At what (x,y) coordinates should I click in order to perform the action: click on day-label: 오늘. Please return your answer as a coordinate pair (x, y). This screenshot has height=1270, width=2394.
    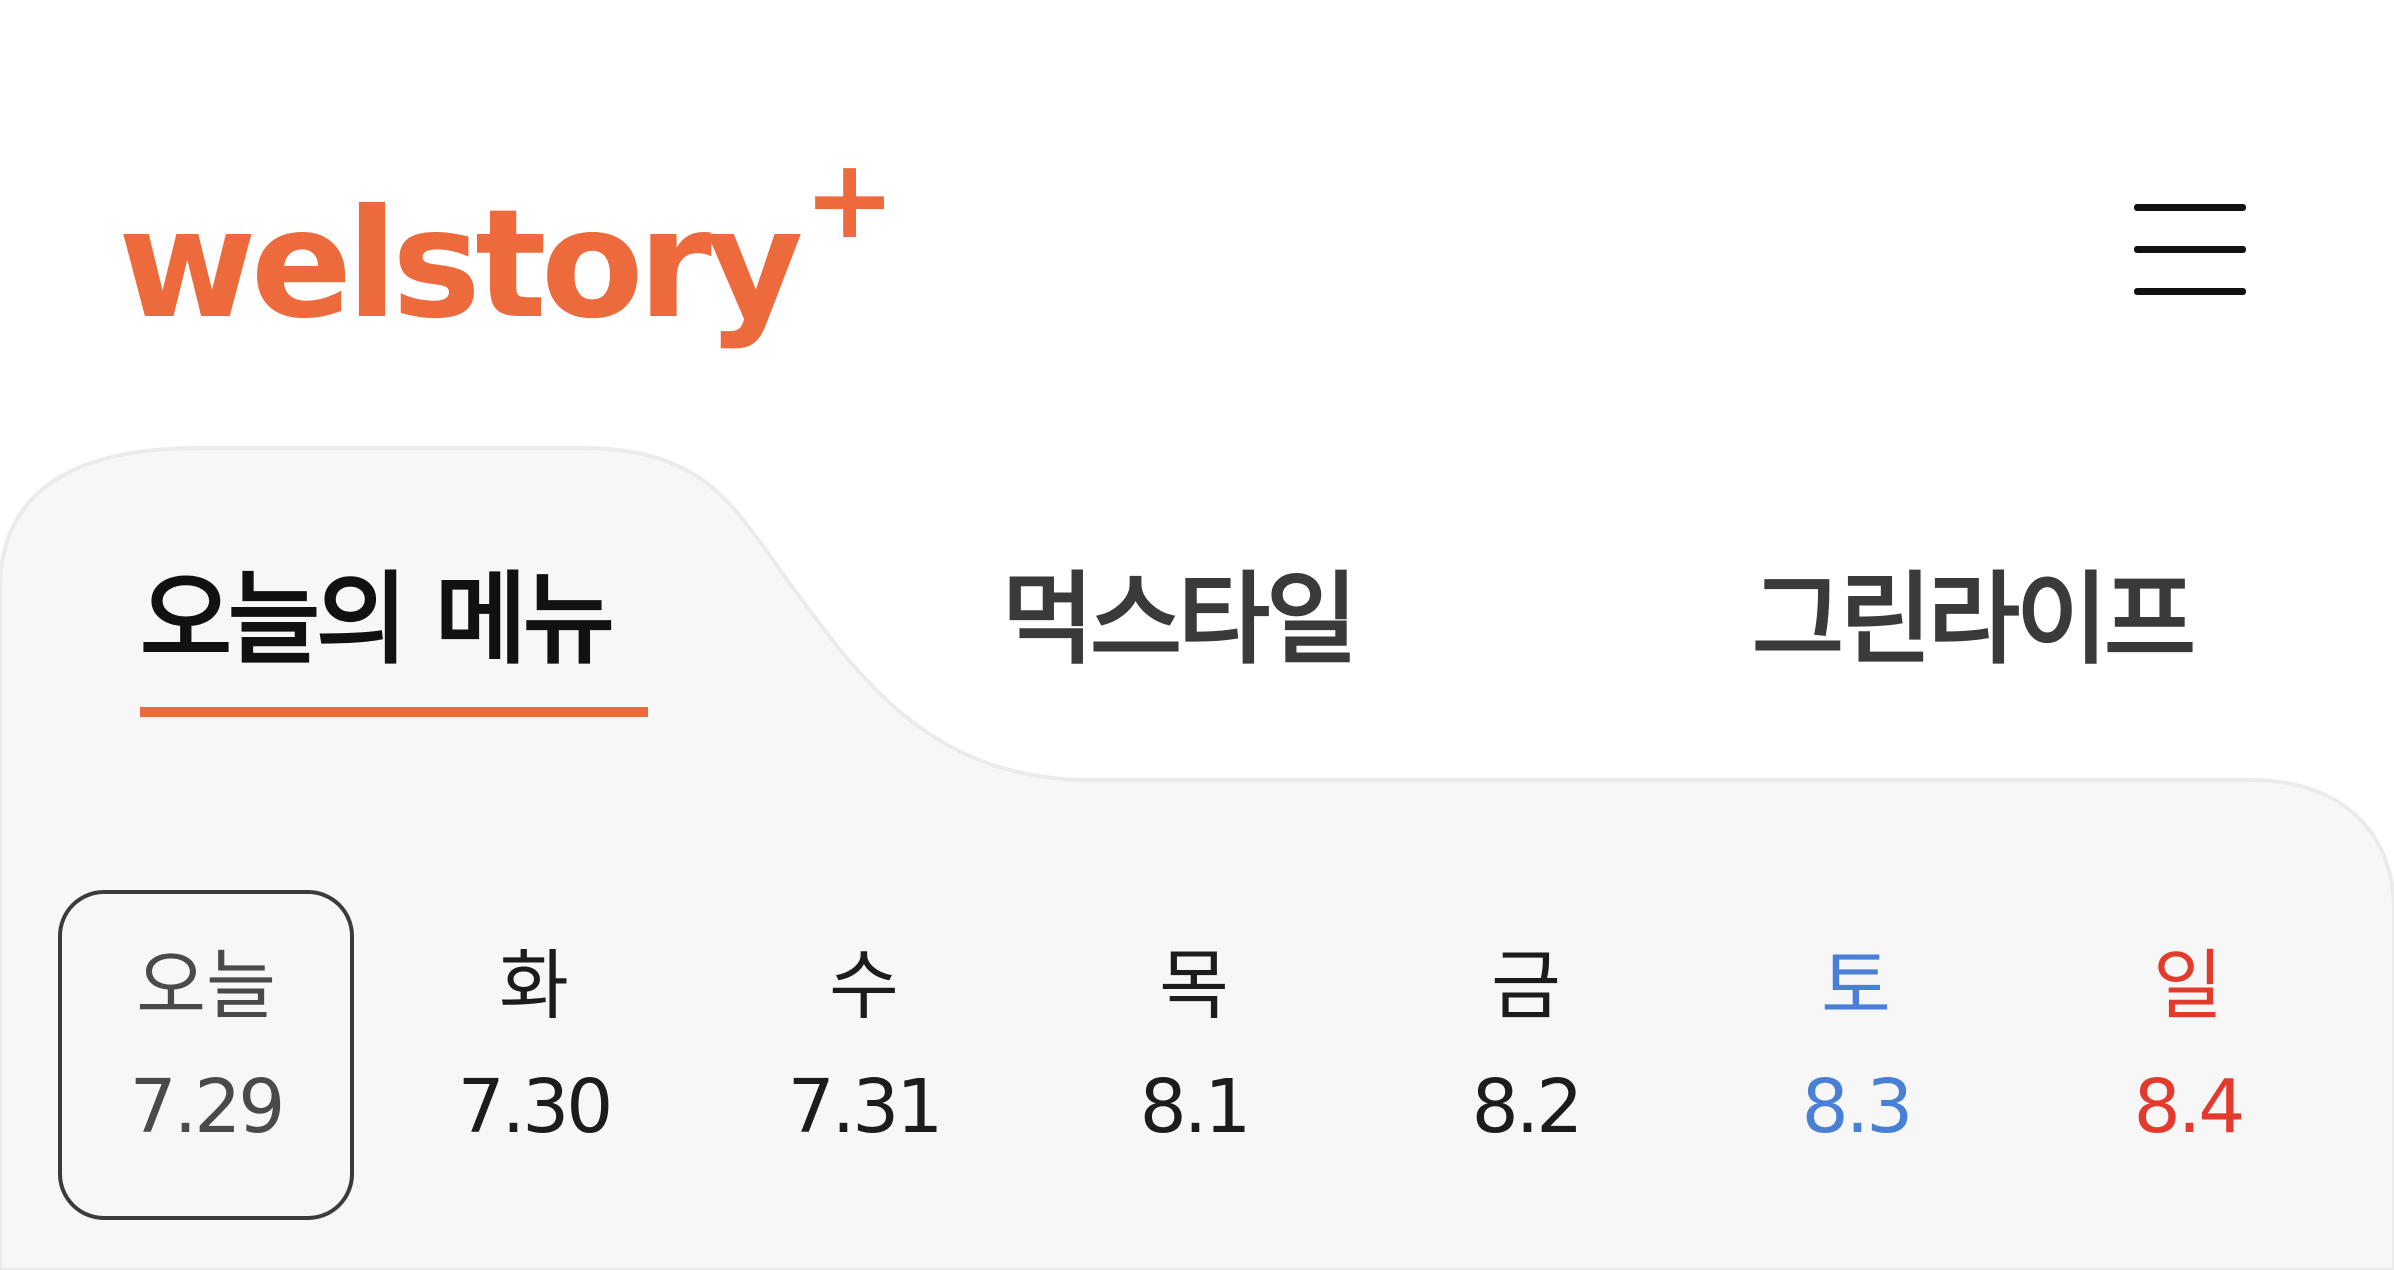
    Looking at the image, I should click on (206, 985).